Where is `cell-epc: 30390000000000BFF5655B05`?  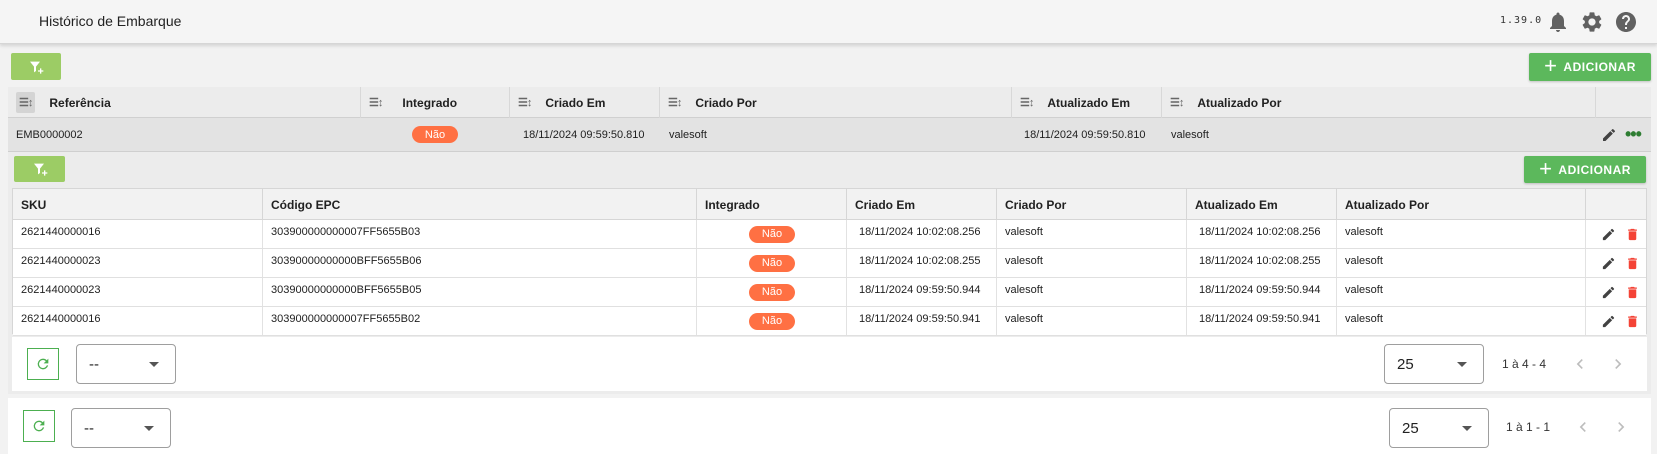 cell-epc: 30390000000000BFF5655B05 is located at coordinates (480, 292).